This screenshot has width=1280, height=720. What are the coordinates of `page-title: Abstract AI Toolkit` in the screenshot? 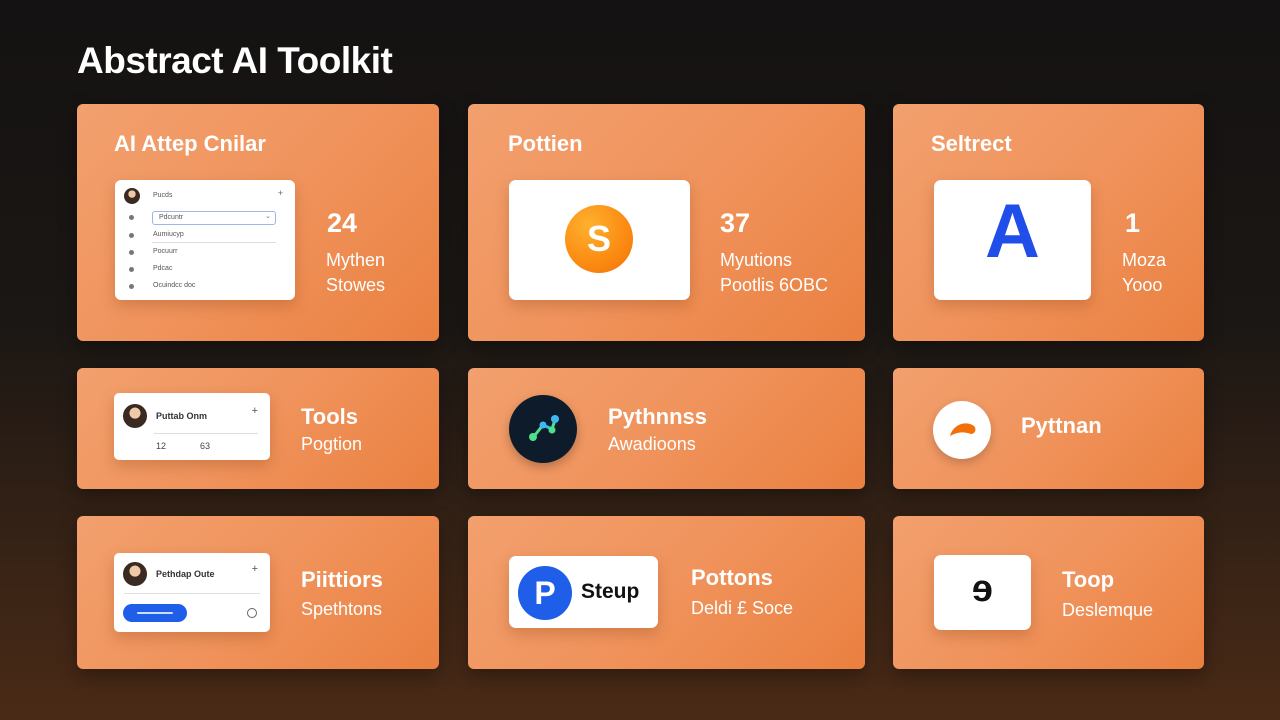 It's located at (235, 60).